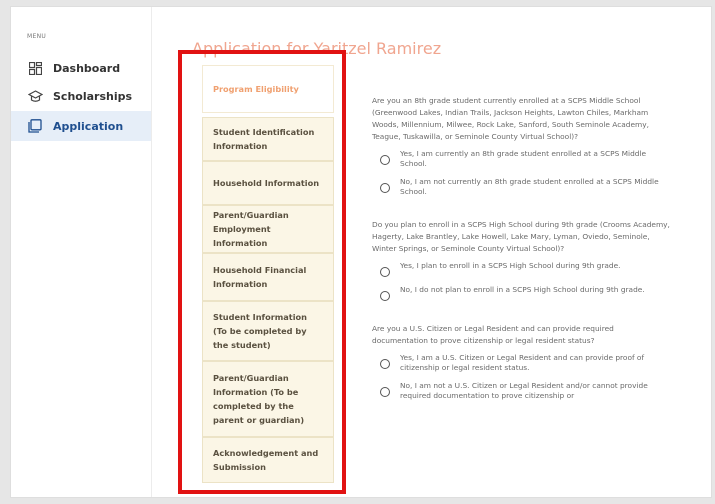 Image resolution: width=715 pixels, height=504 pixels. Describe the element at coordinates (268, 229) in the screenshot. I see `step-parent-employment: Parent/Guardian Employment Information` at that location.